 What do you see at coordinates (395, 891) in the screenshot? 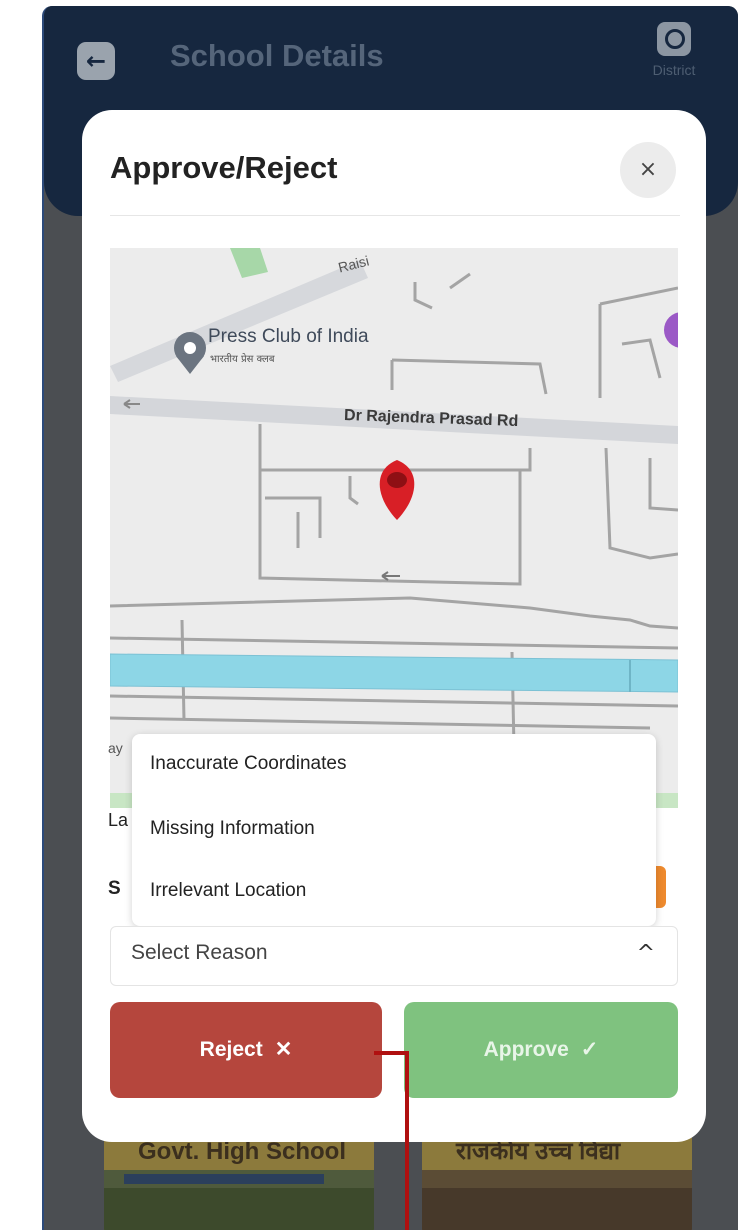
I see `menu-item-irrelevant-location: Irrelevant Location` at bounding box center [395, 891].